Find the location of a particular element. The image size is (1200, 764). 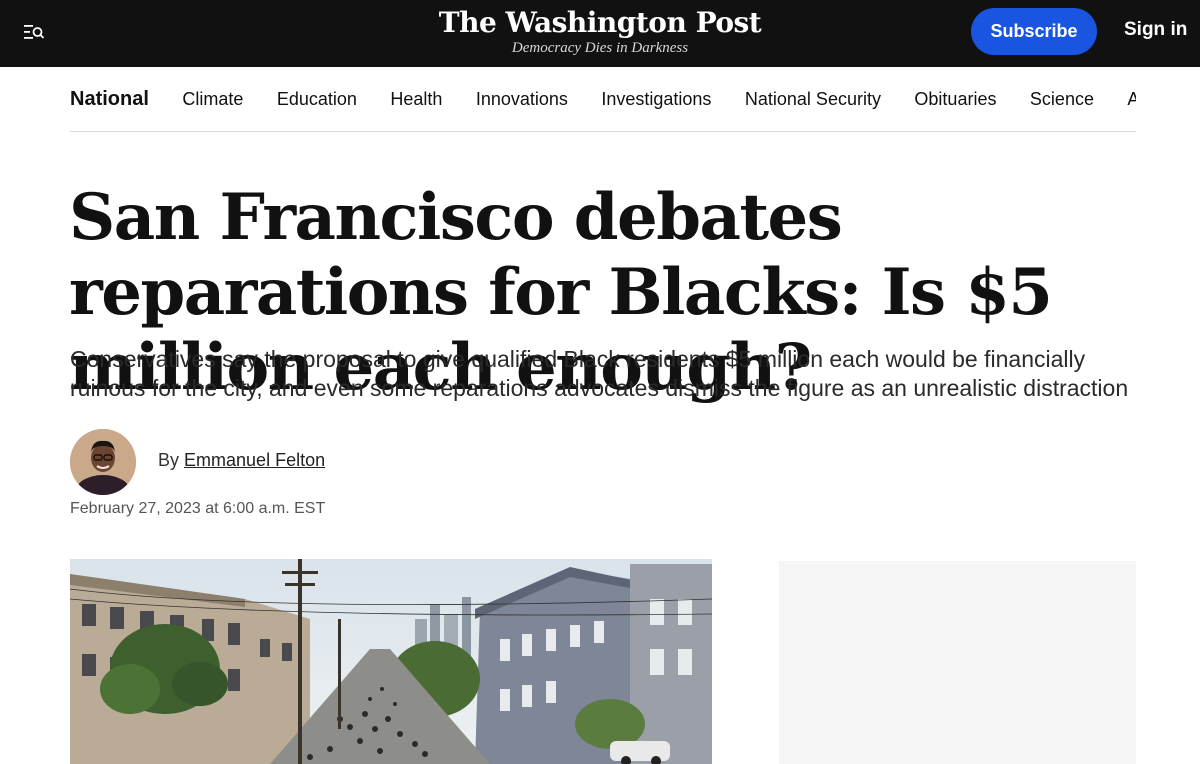

byline-prefix: By is located at coordinates (169, 460).